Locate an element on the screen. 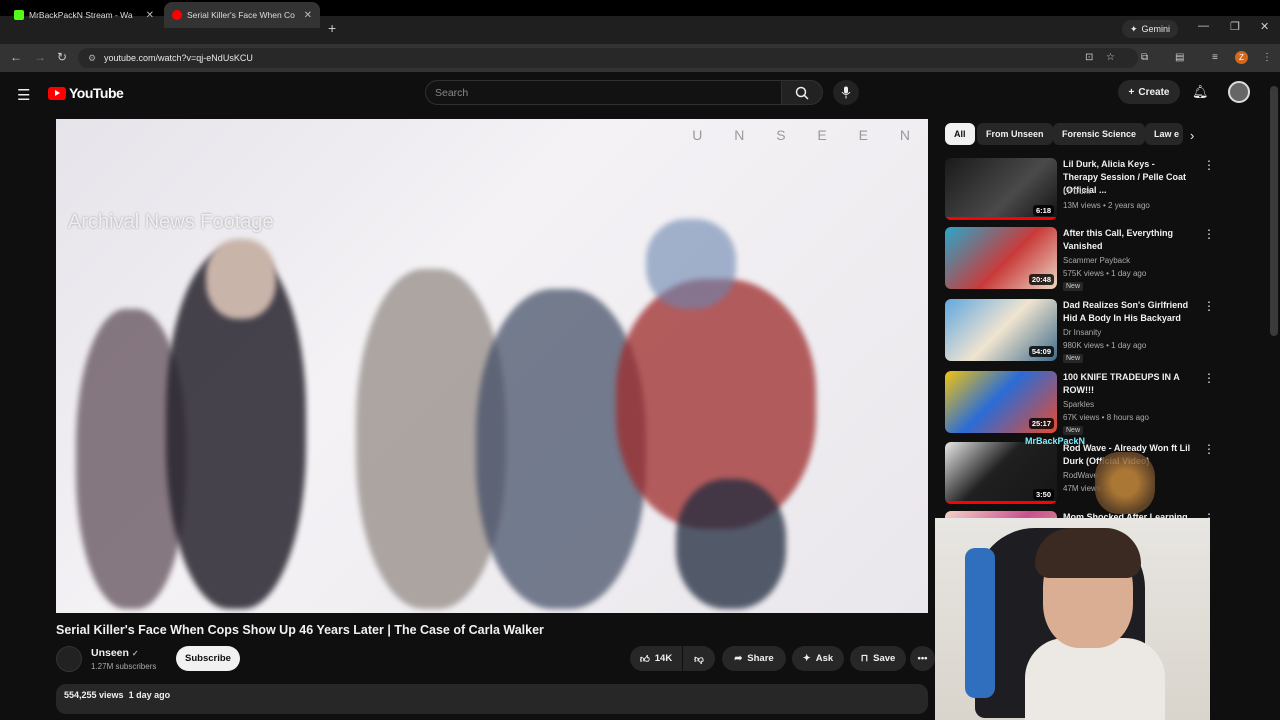 The height and width of the screenshot is (720, 1280). tab-label: MrBackPackN Stream - Wa is located at coordinates (81, 15).